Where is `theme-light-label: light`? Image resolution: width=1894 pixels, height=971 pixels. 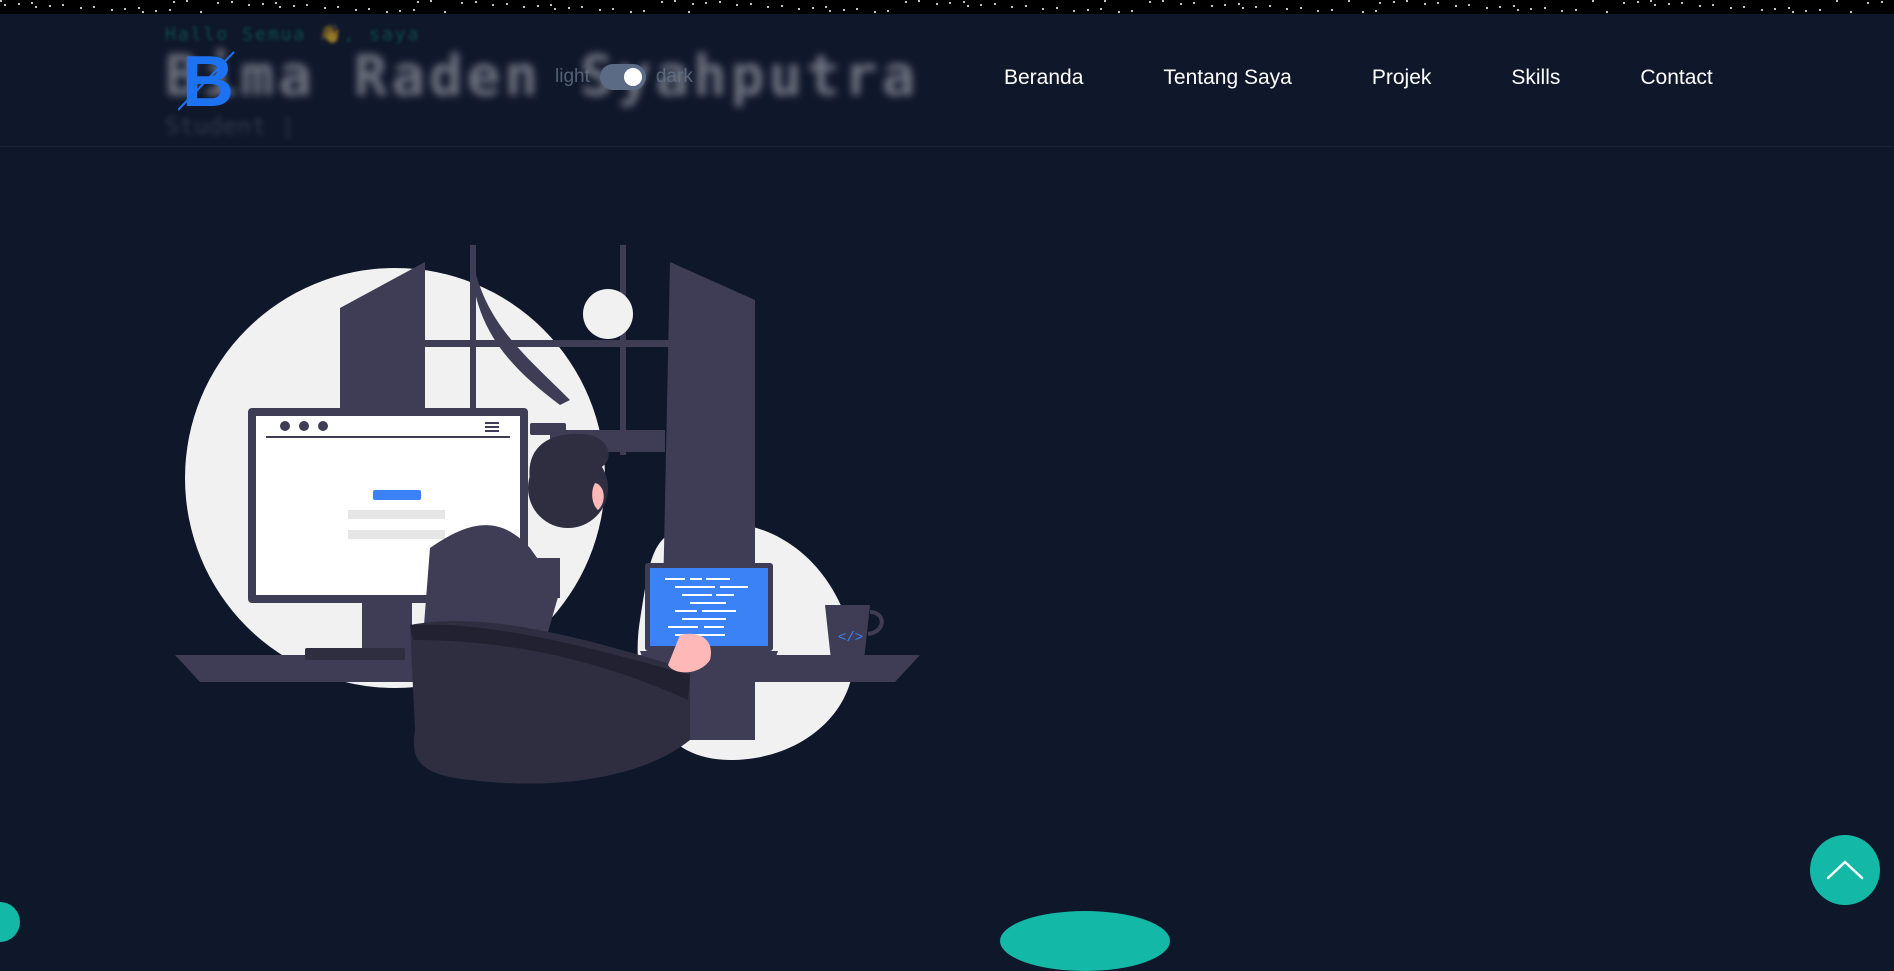 theme-light-label: light is located at coordinates (572, 76).